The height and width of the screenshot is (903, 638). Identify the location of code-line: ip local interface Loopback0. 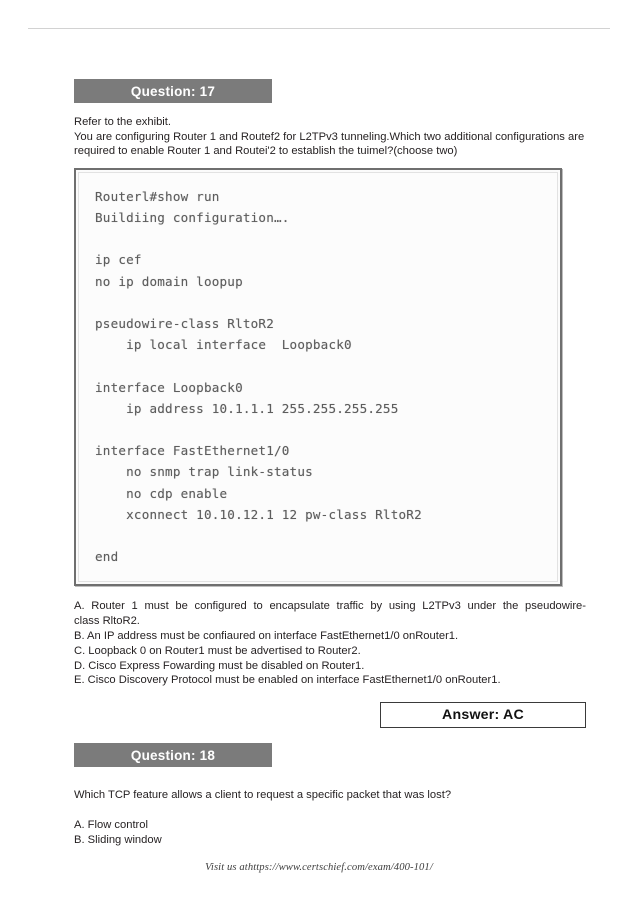
(223, 345).